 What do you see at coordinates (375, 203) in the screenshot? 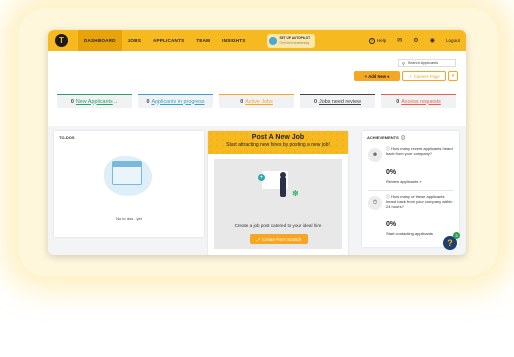
I see `stopwatch-icon: ⏱` at bounding box center [375, 203].